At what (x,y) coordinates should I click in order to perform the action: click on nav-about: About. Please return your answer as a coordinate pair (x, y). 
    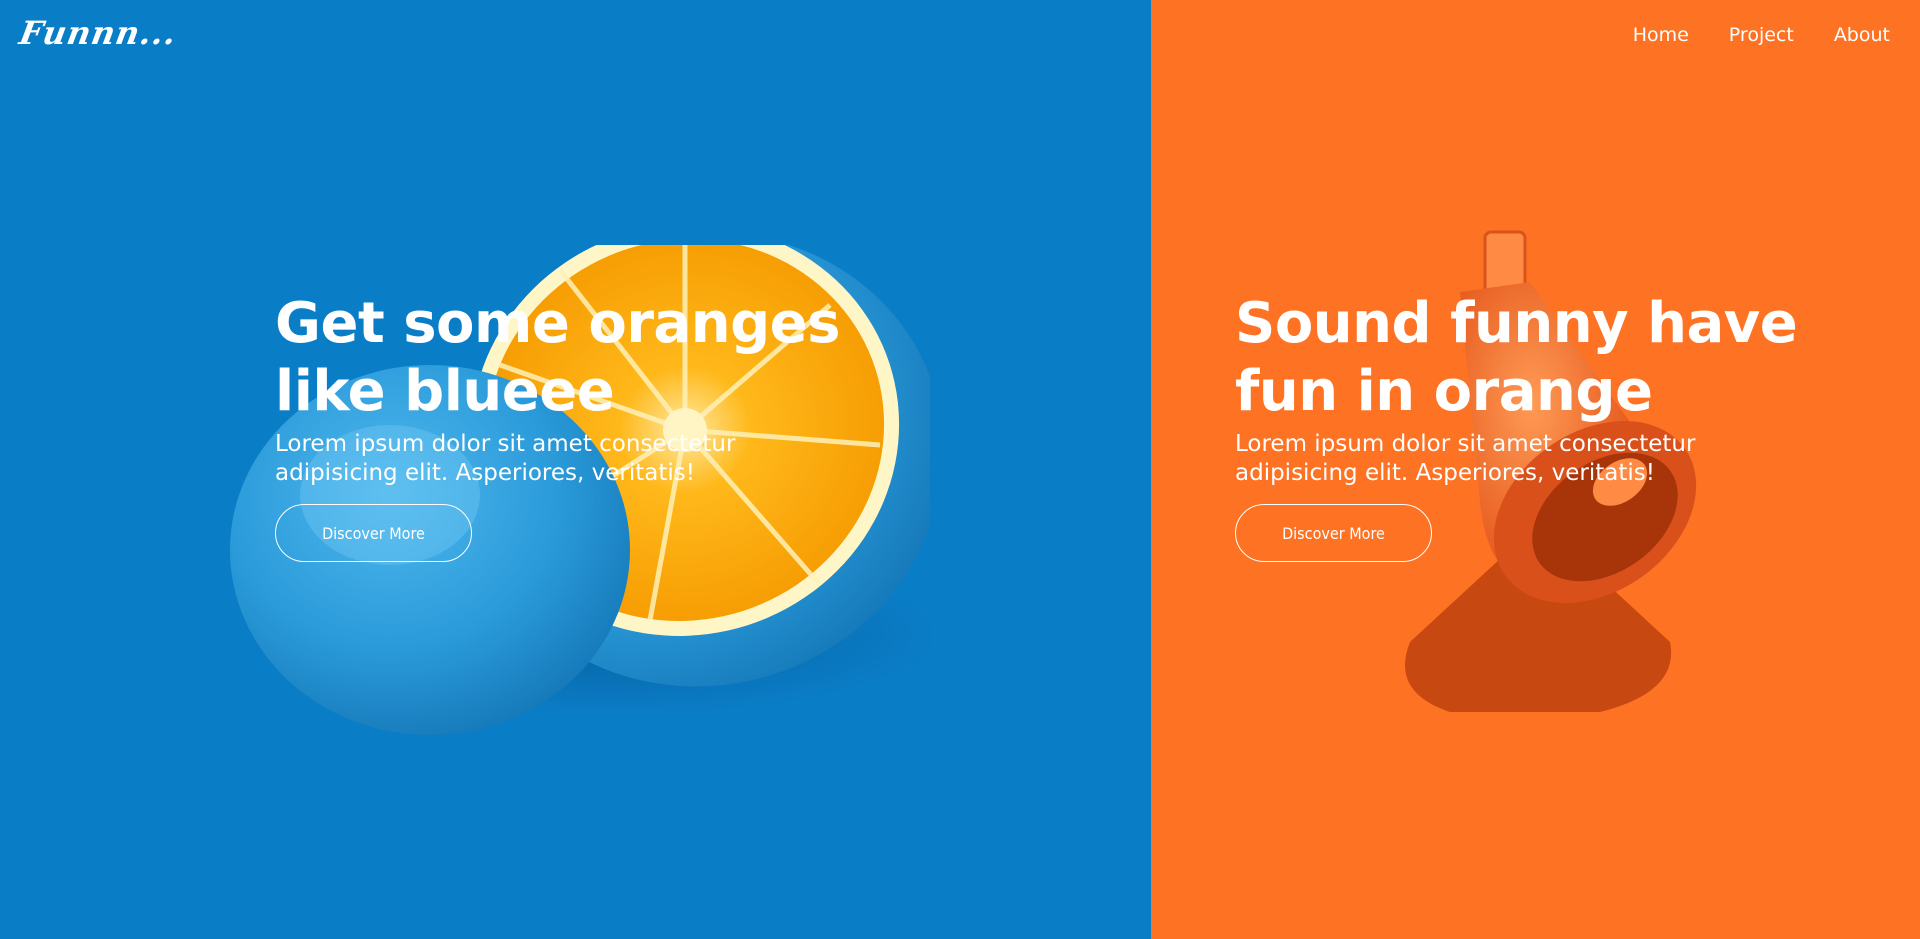
    Looking at the image, I should click on (1862, 35).